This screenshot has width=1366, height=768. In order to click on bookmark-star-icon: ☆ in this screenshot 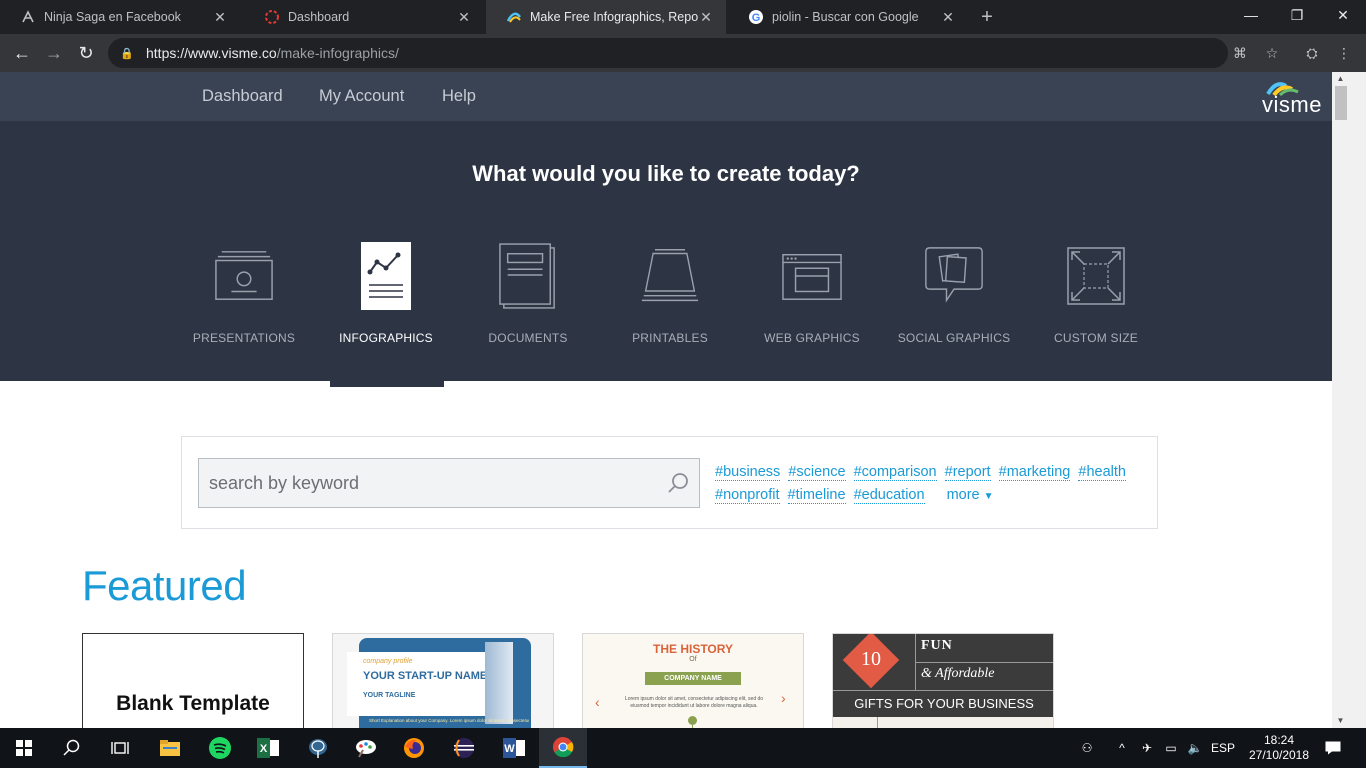, I will do `click(1272, 53)`.